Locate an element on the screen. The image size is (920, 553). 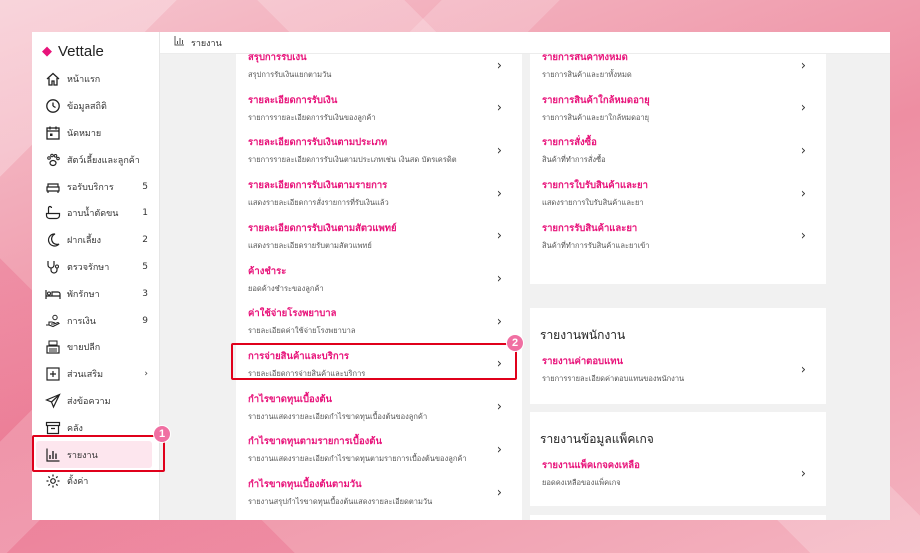
report-description: ยอดค้างชำระของลูกค้า is located at coordinates (286, 288).